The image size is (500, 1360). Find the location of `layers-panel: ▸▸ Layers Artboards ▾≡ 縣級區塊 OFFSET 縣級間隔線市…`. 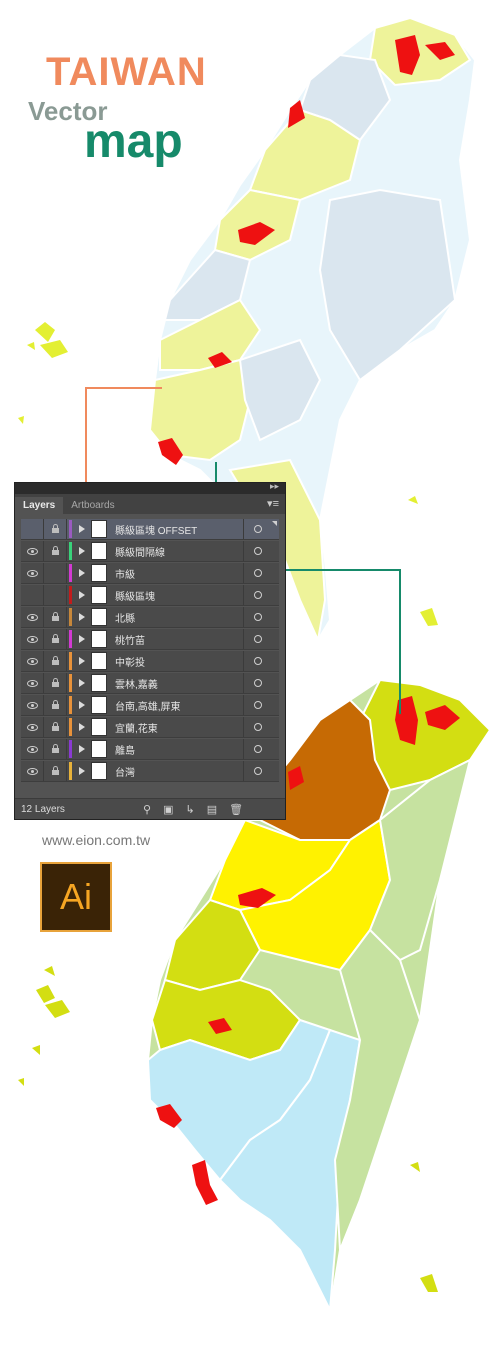

layers-panel: ▸▸ Layers Artboards ▾≡ 縣級區塊 OFFSET 縣級間隔線市… is located at coordinates (150, 650).